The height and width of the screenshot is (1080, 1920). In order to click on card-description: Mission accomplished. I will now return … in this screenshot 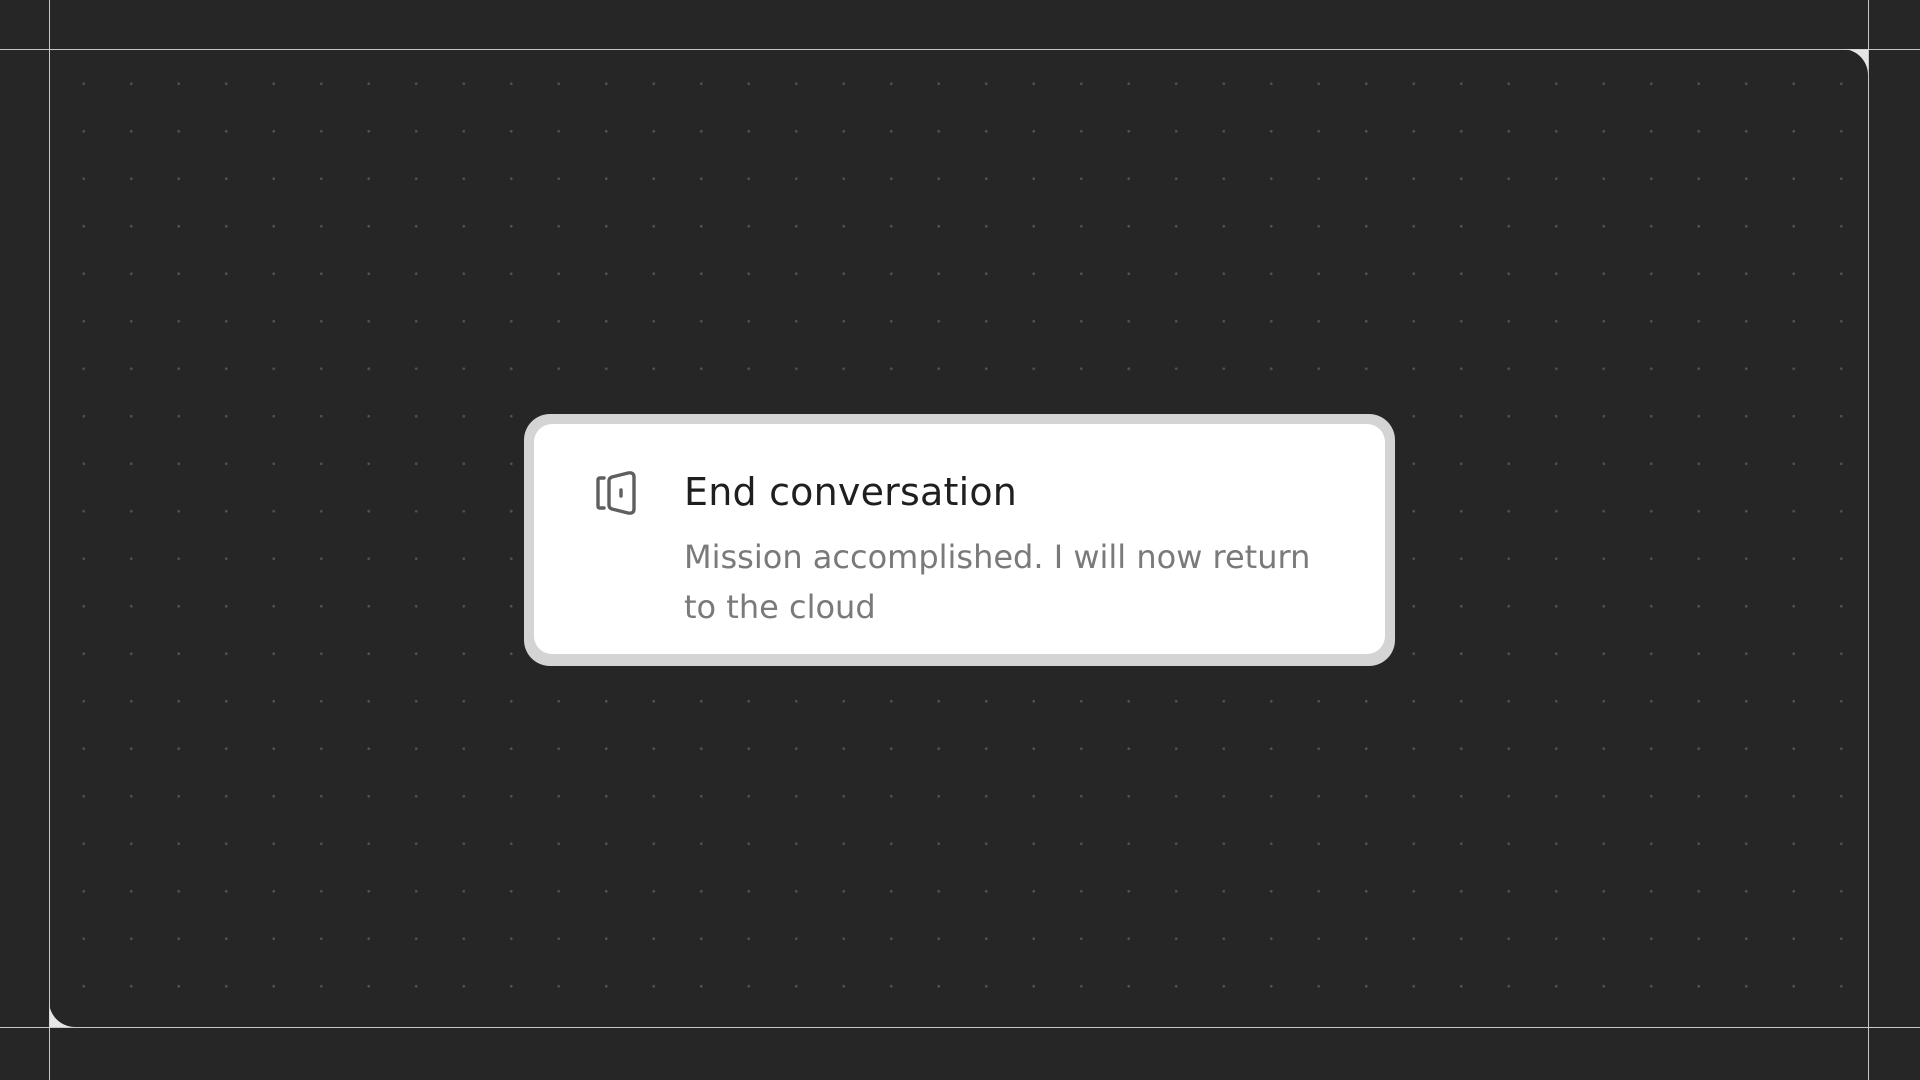, I will do `click(997, 582)`.